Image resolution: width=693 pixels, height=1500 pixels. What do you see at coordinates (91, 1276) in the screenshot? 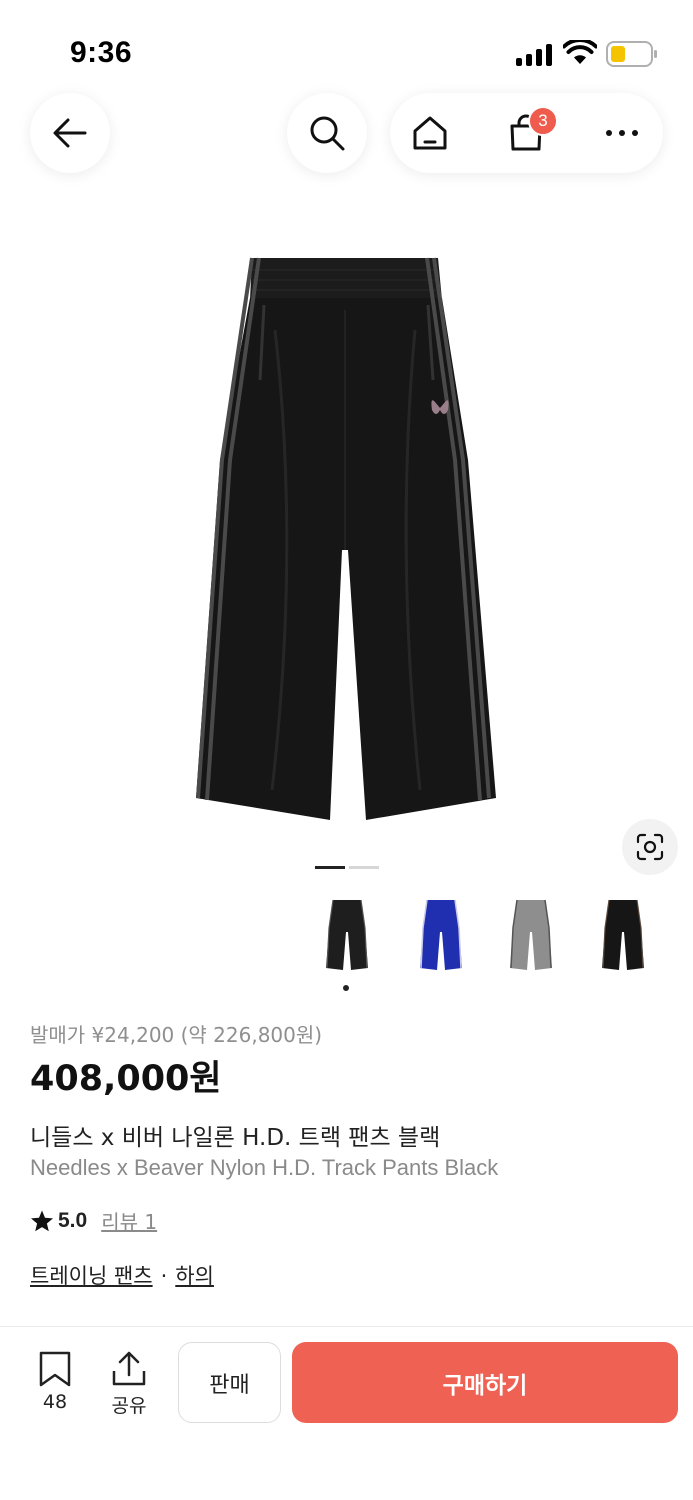
I see `category-link-training-pants: 트레이닝 팬츠` at bounding box center [91, 1276].